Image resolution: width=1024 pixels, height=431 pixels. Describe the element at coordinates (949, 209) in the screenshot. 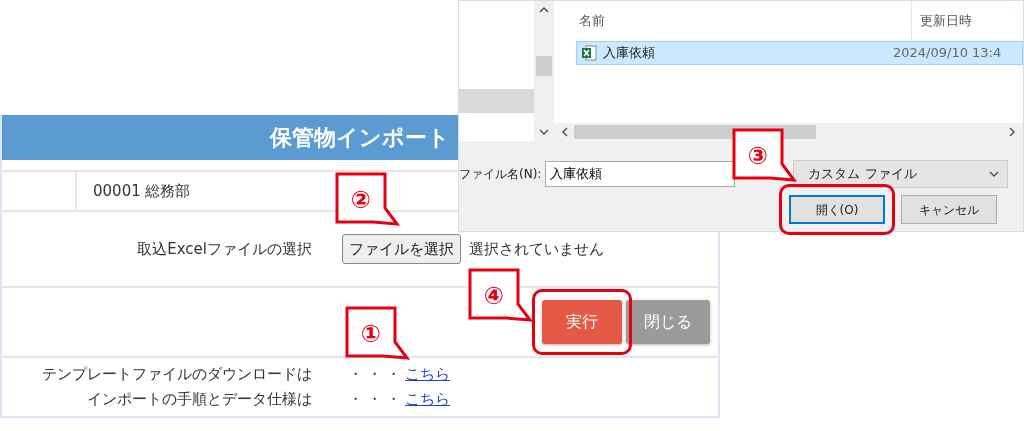

I see `cancel-button: キャンセル` at that location.